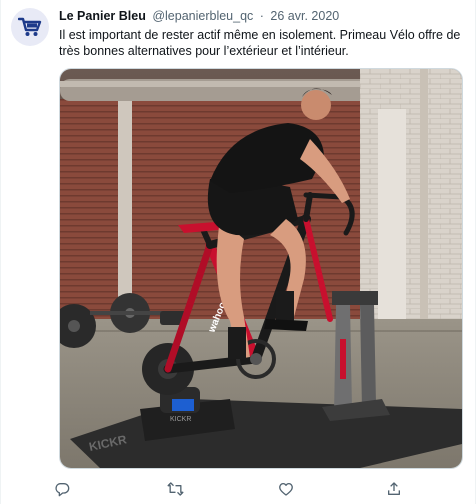  Describe the element at coordinates (102, 16) in the screenshot. I see `author-name: Le Panier Bleu` at that location.